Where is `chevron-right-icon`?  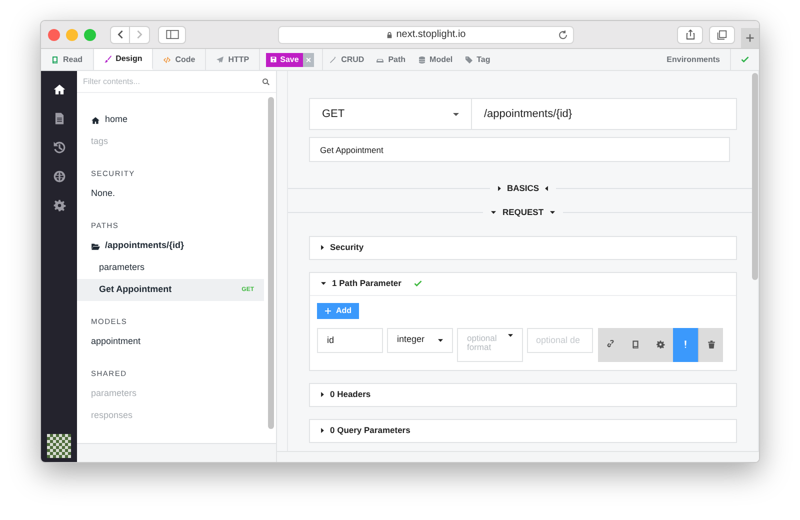
chevron-right-icon is located at coordinates (139, 34).